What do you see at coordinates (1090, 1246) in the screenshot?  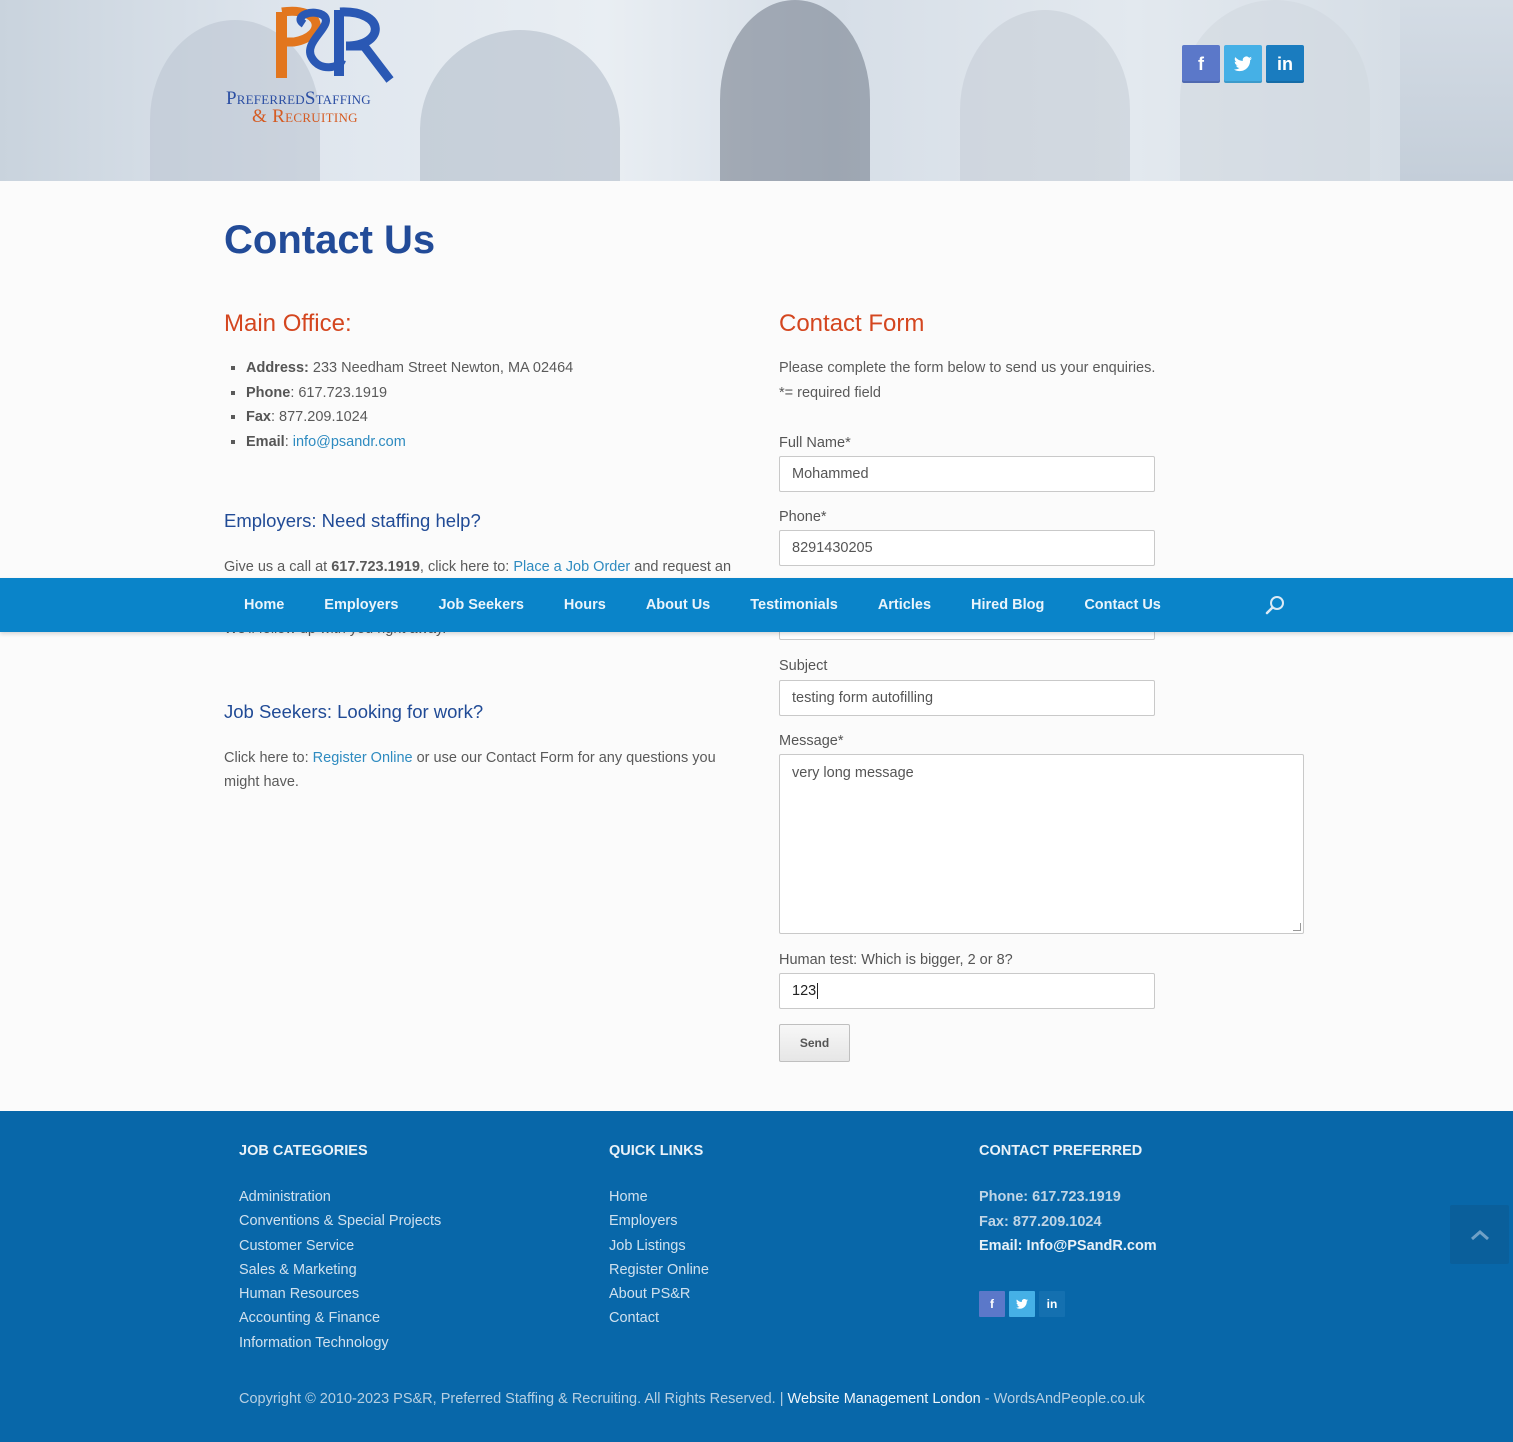 I see `footer-email-link: Info@PSandR.com` at bounding box center [1090, 1246].